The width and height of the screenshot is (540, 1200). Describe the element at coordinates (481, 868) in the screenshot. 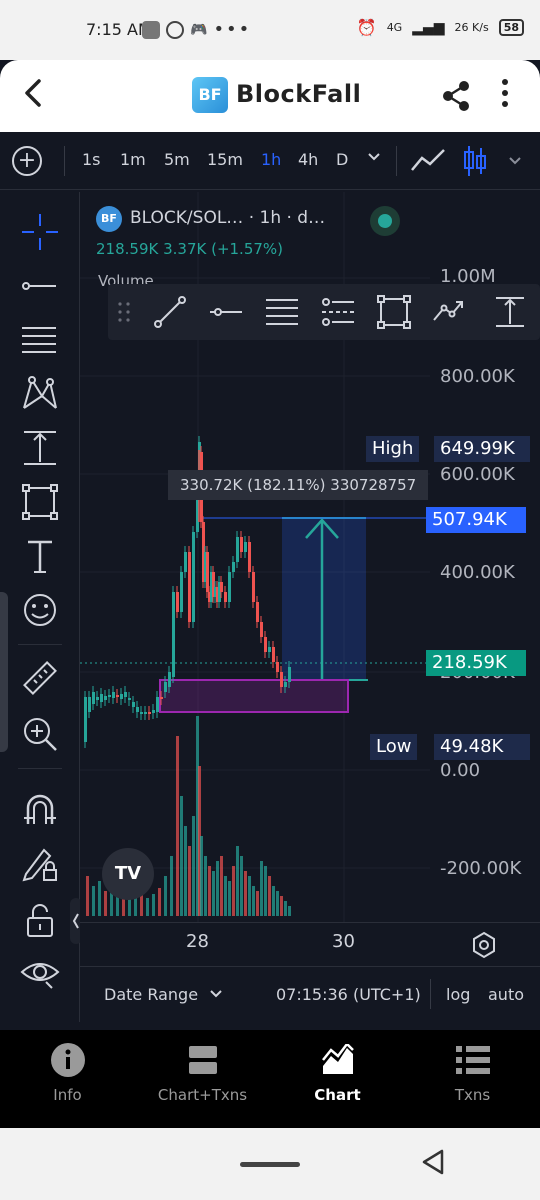

I see `price-tick-label: -200.00K` at that location.